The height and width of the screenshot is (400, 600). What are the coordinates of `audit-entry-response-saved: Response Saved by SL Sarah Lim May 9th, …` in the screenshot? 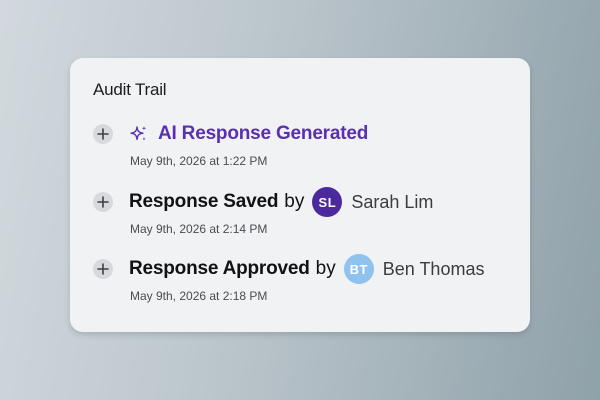 It's located at (308, 211).